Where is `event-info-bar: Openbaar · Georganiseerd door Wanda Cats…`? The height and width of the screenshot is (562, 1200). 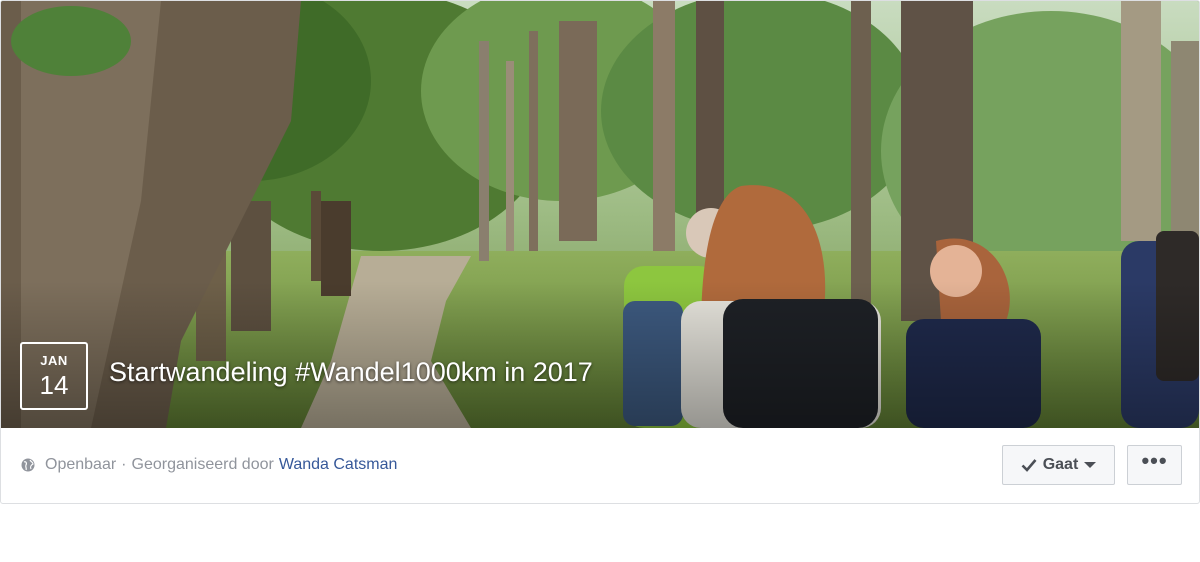 event-info-bar: Openbaar · Georganiseerd door Wanda Cats… is located at coordinates (600, 465).